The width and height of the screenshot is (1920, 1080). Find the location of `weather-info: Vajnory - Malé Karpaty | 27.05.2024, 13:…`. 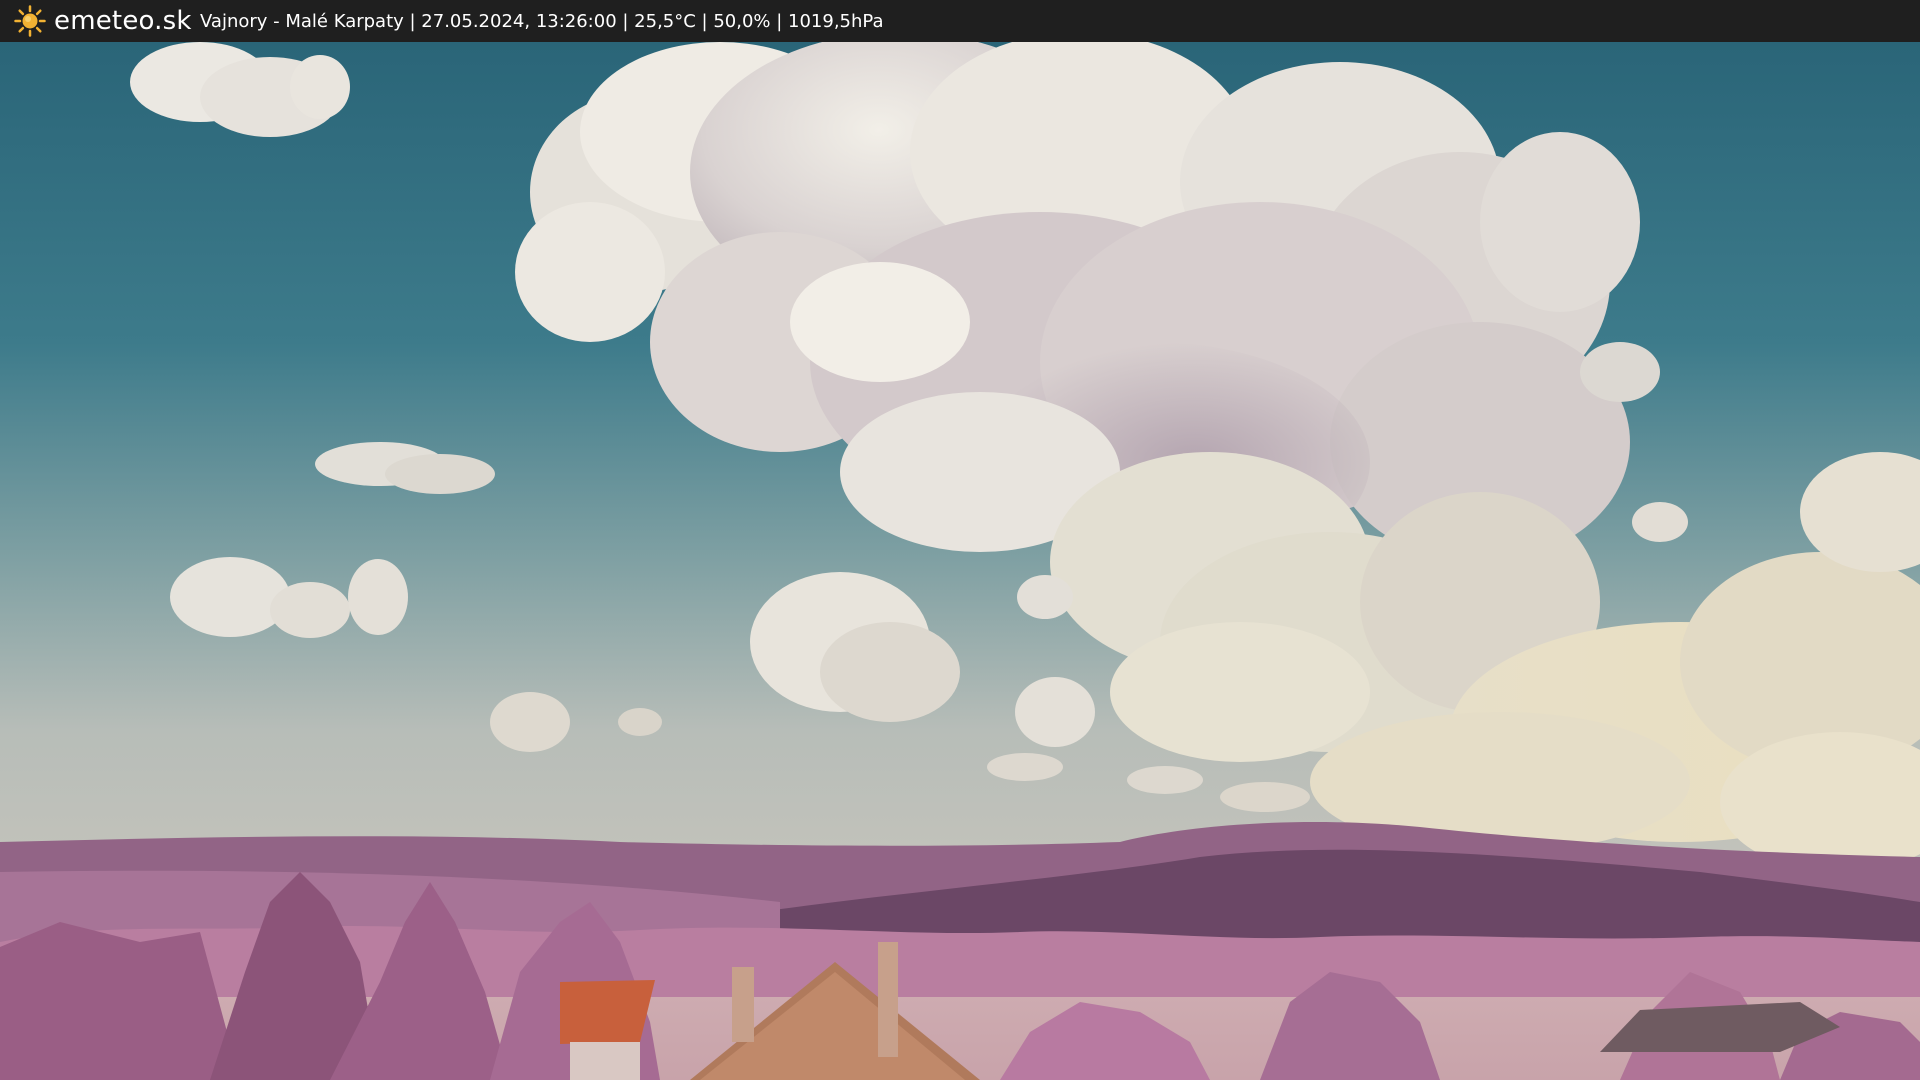

weather-info: Vajnory - Malé Karpaty | 27.05.2024, 13:… is located at coordinates (542, 21).